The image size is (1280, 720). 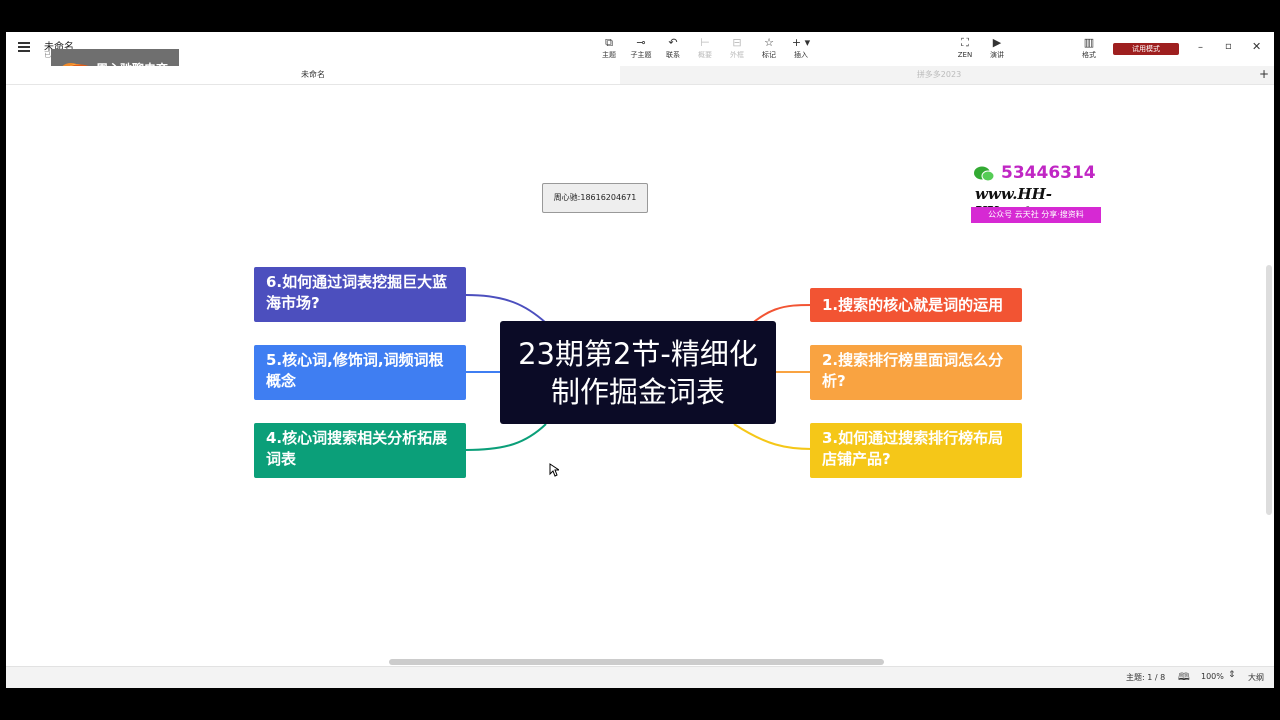 What do you see at coordinates (1146, 677) in the screenshot?
I see `topic-count: 主题: 1 / 8` at bounding box center [1146, 677].